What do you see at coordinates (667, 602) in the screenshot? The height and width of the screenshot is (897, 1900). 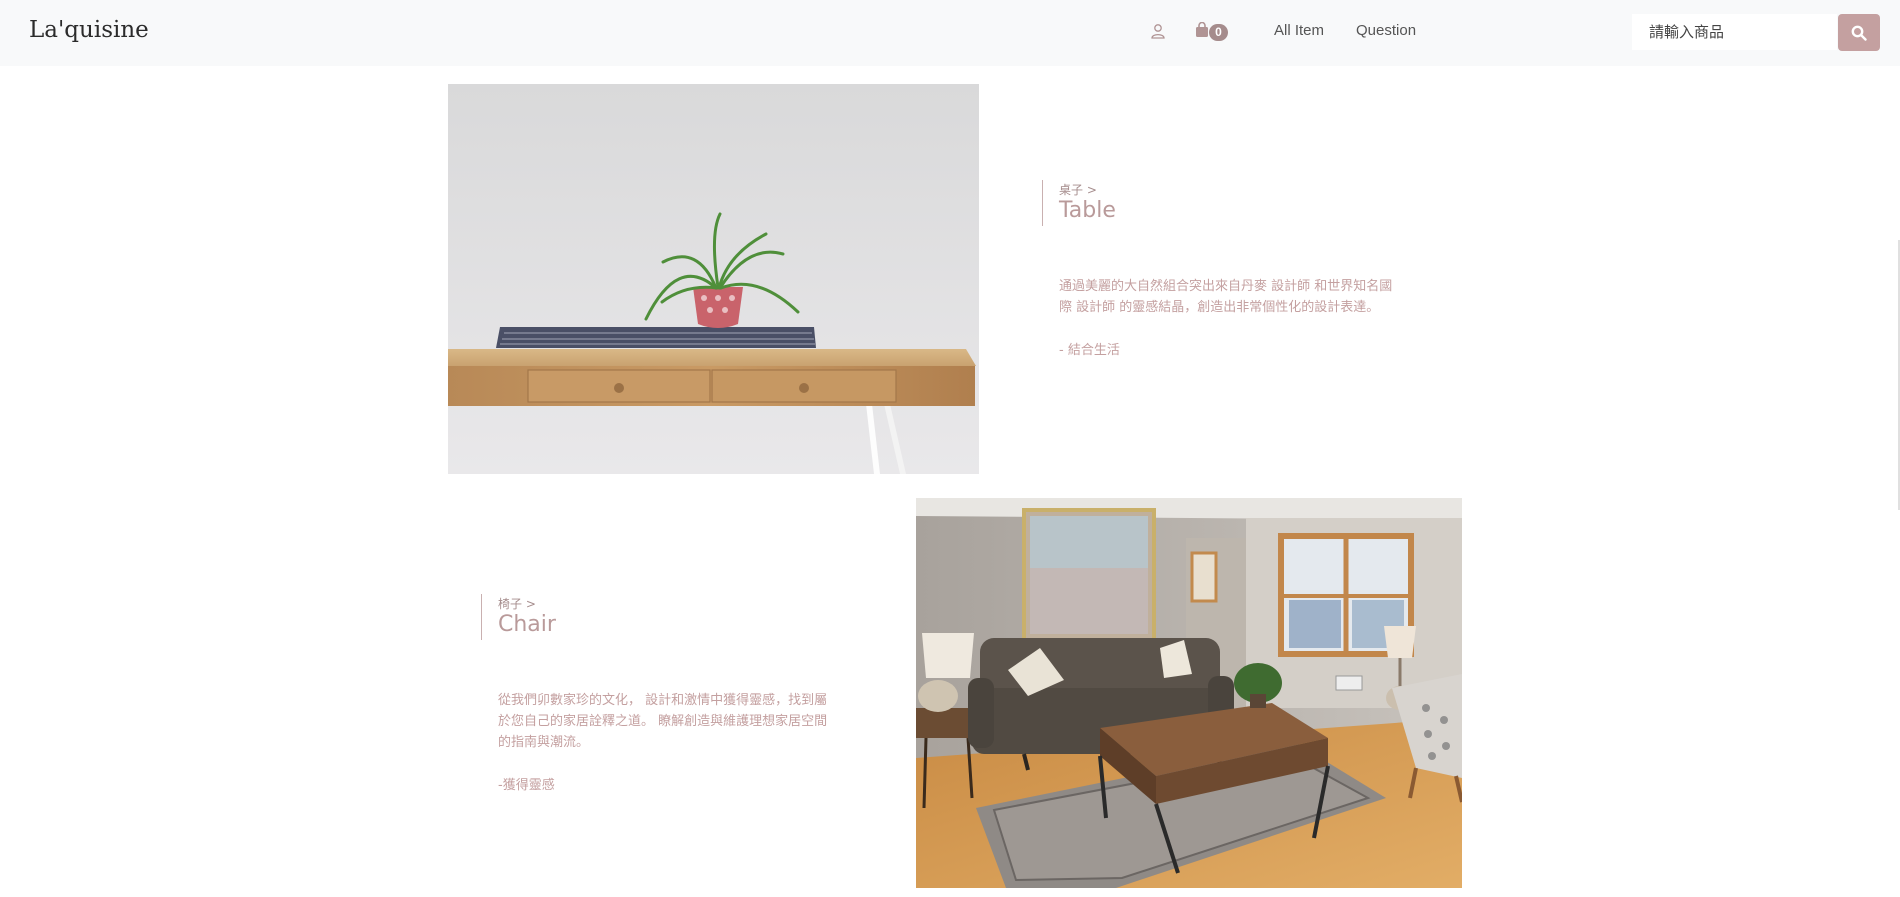 I see `breadcrumb: 椅子 >` at bounding box center [667, 602].